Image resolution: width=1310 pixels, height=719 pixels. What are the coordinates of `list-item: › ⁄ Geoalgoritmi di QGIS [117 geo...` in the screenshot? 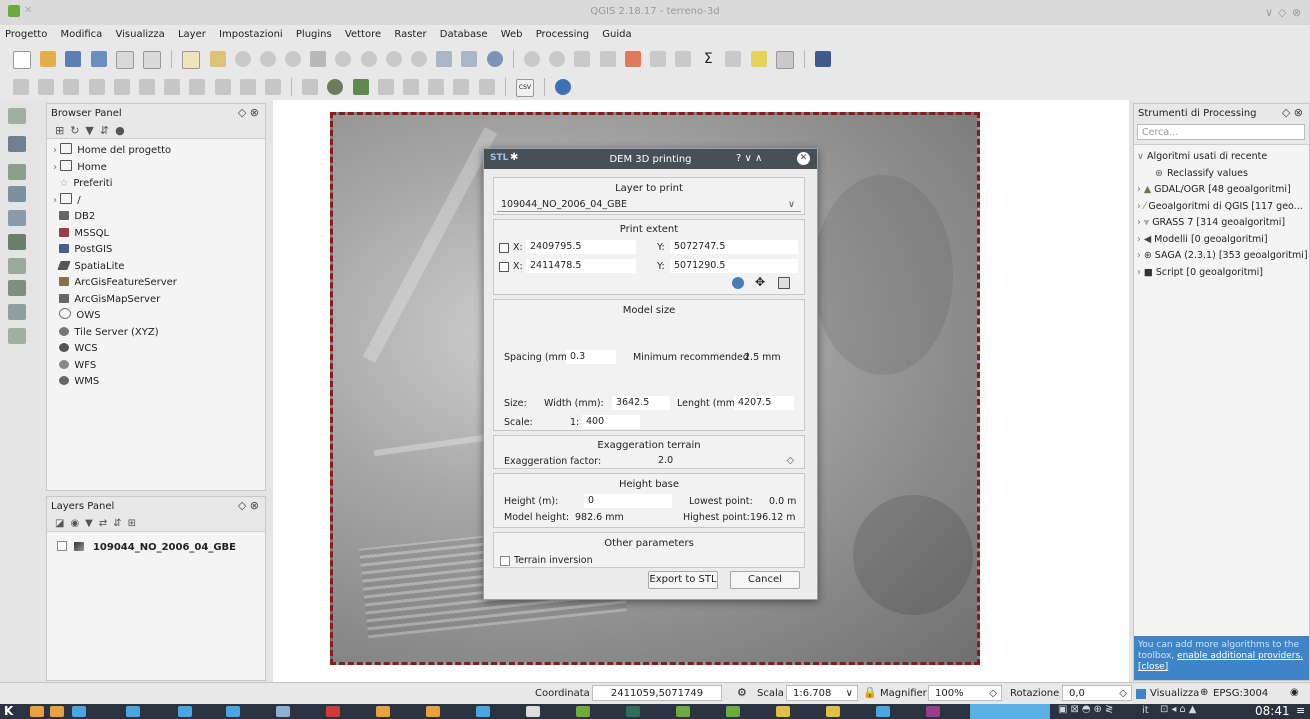 It's located at (1223, 207).